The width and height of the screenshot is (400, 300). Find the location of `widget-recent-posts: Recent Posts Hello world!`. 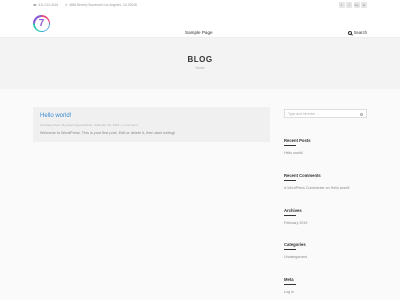

widget-recent-posts: Recent Posts Hello world! is located at coordinates (297, 146).